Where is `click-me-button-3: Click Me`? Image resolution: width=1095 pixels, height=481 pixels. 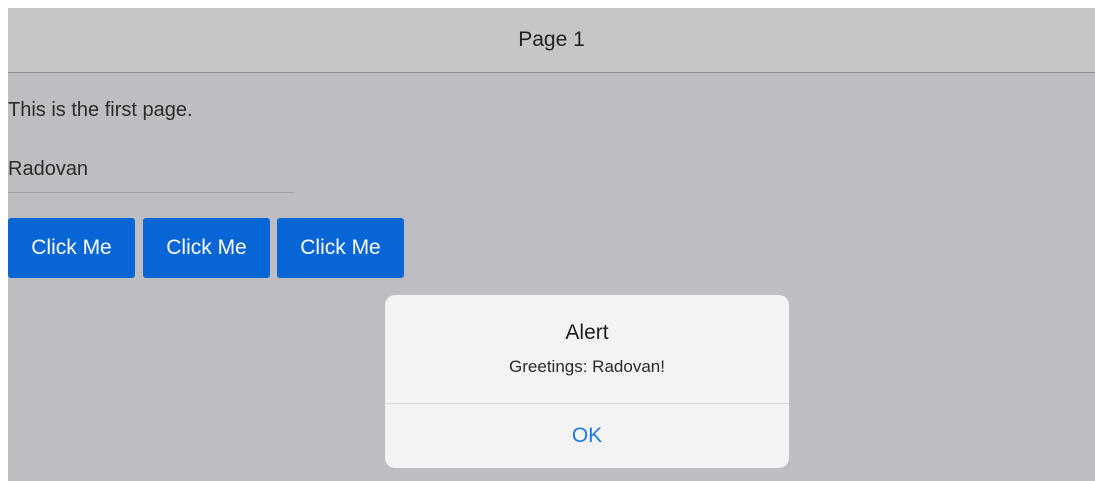
click-me-button-3: Click Me is located at coordinates (340, 248).